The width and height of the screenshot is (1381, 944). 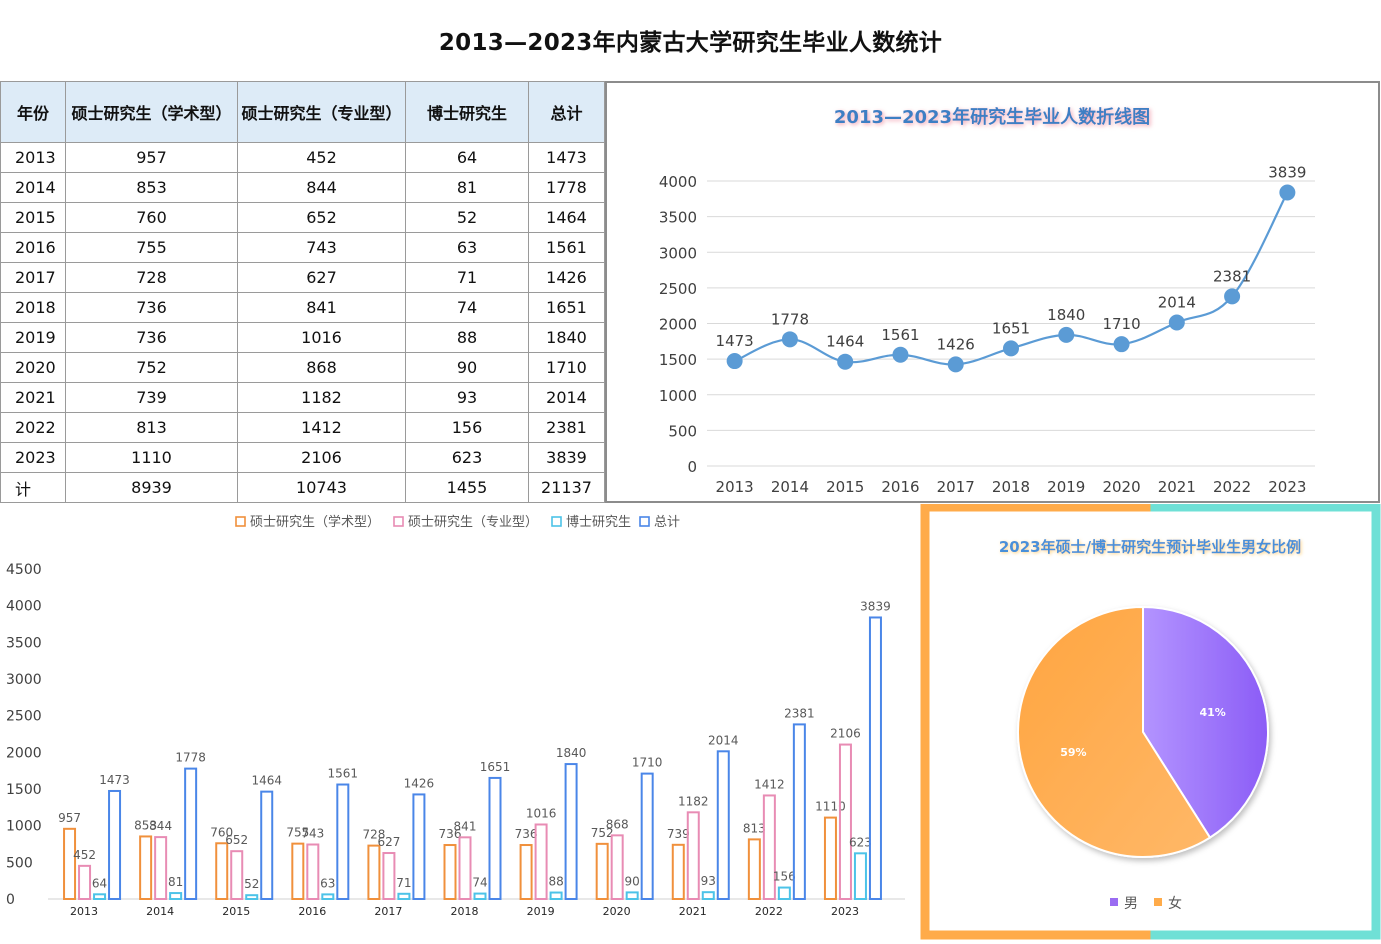 What do you see at coordinates (151, 157) in the screenshot?
I see `table-cell-master-academic: 957` at bounding box center [151, 157].